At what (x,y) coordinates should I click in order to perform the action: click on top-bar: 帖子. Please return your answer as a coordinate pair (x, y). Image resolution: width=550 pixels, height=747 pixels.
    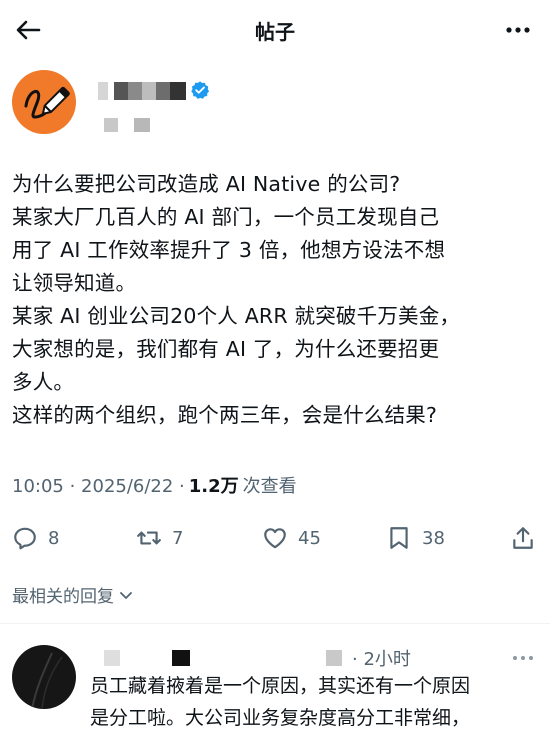
    Looking at the image, I should click on (275, 30).